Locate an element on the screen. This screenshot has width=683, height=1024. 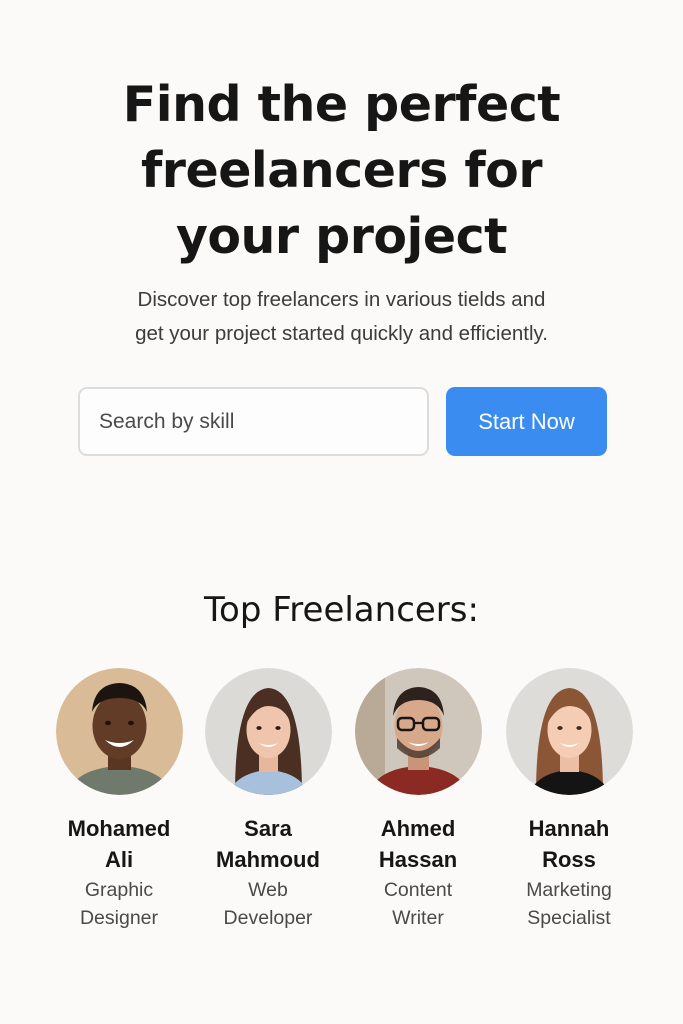
freelancer-role: Graphic Designer is located at coordinates (119, 904).